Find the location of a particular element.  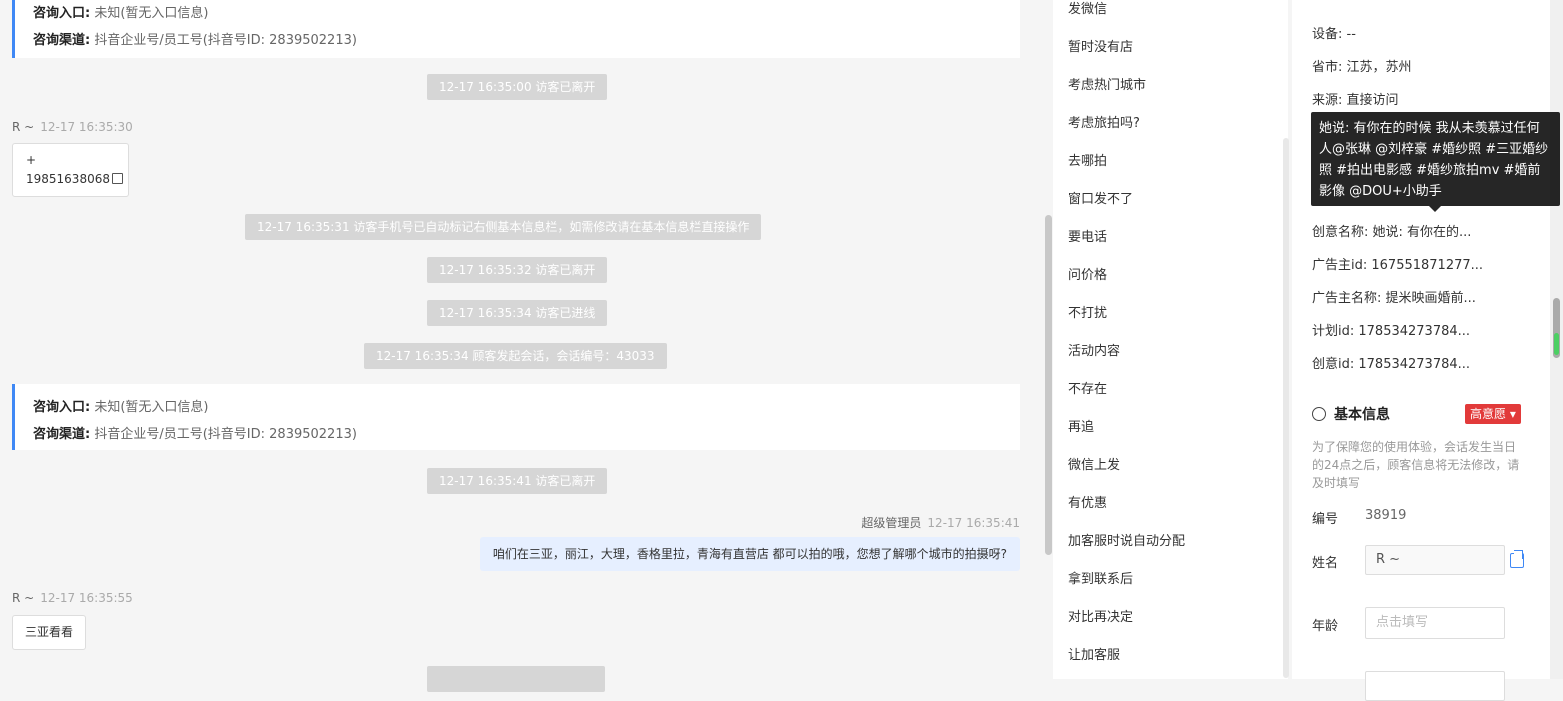

system-message is located at coordinates (516, 679).